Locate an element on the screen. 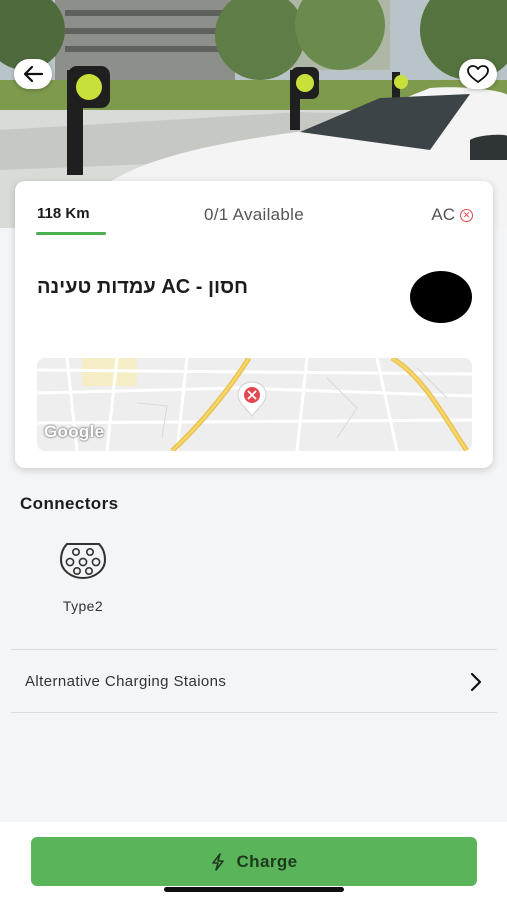 This screenshot has width=507, height=900. lightning-icon is located at coordinates (217, 861).